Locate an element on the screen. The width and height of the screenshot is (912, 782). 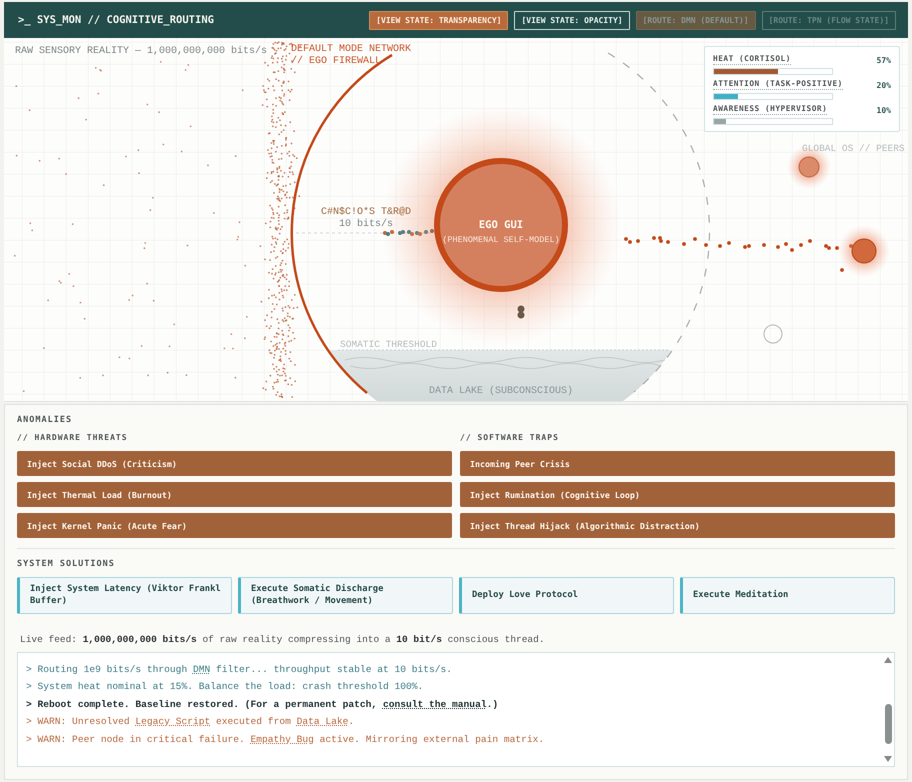
solution-button: Inject System Latency (Viktor Frankl Buffer) is located at coordinates (124, 595).